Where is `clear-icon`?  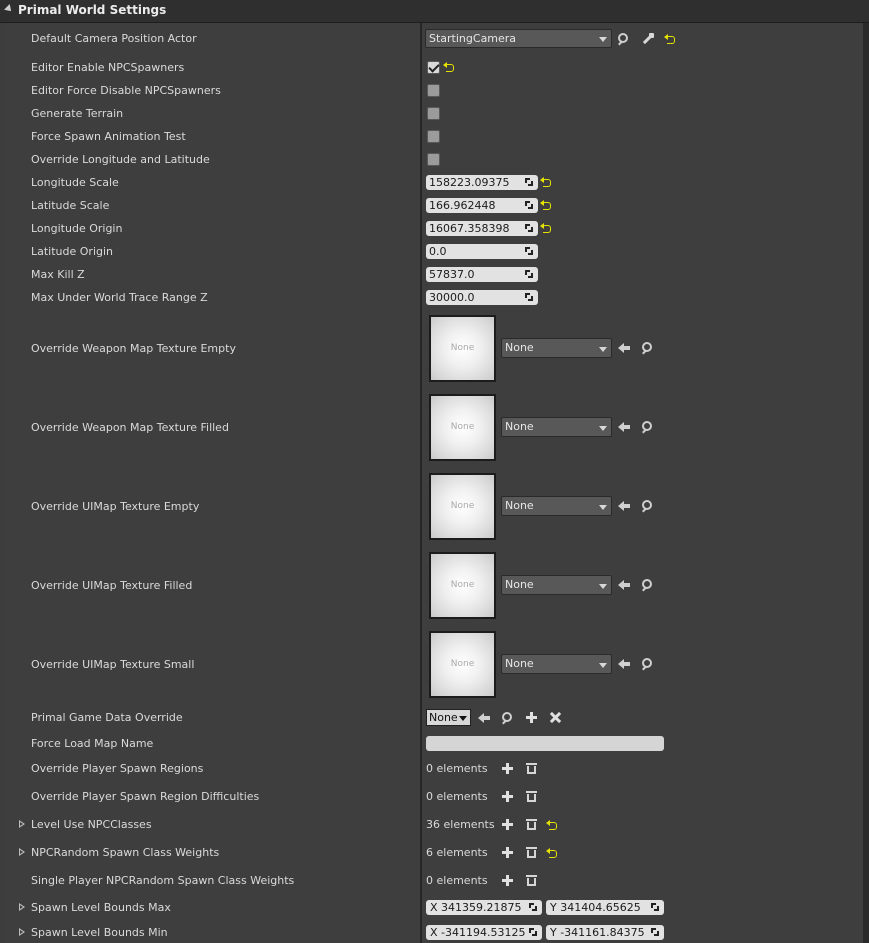
clear-icon is located at coordinates (555, 717).